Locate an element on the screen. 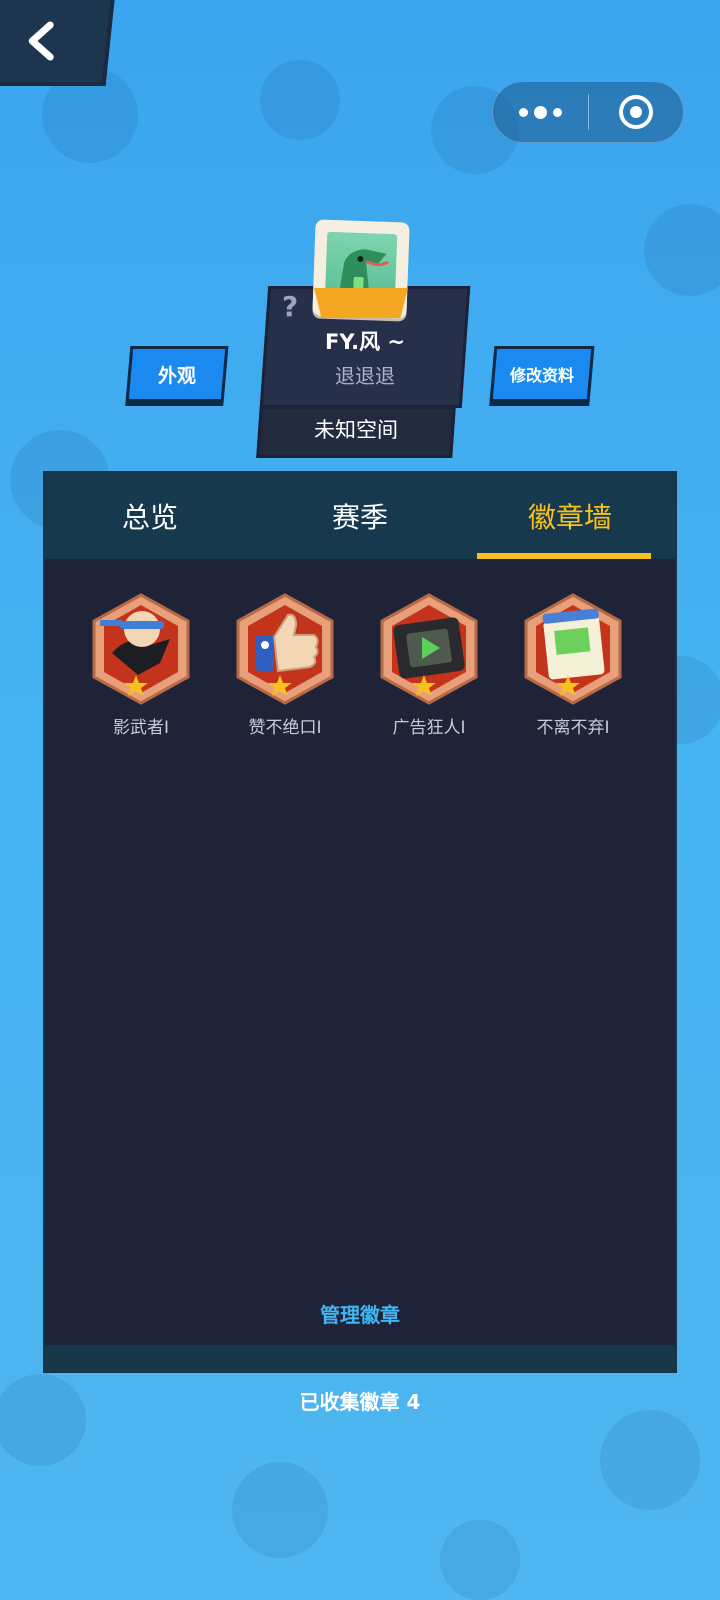 The width and height of the screenshot is (720, 1600). tab-bar: 总览 赛季 徽章墙 is located at coordinates (360, 516).